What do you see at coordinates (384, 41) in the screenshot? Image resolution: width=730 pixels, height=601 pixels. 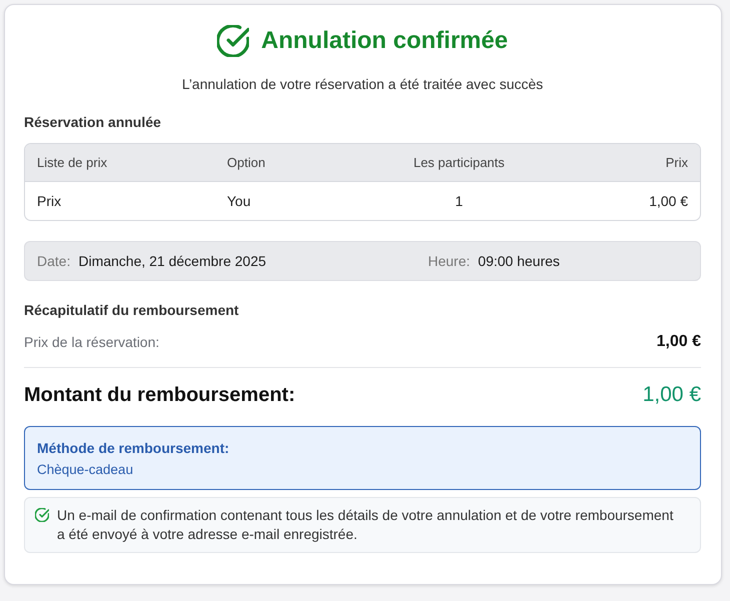 I see `page-title: Annulation confirmée` at bounding box center [384, 41].